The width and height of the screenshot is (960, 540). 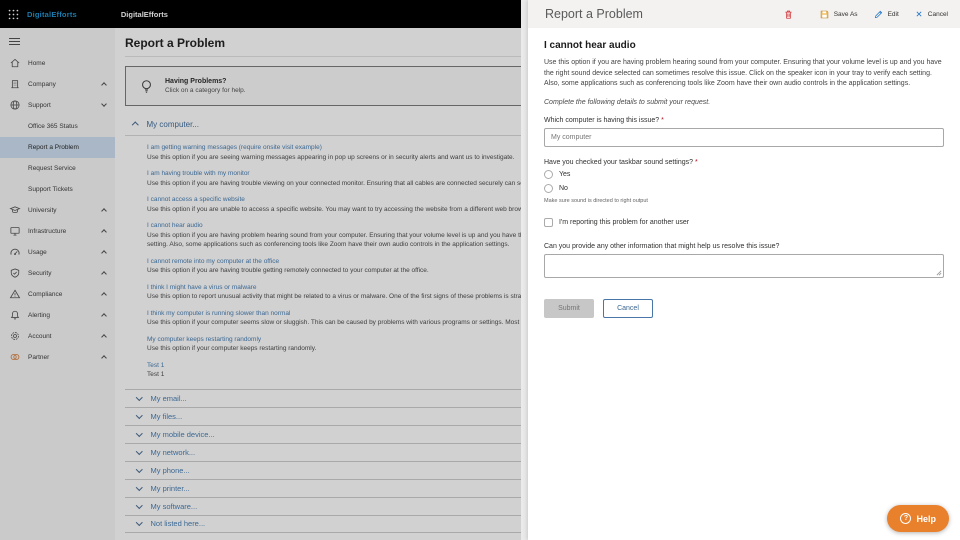 What do you see at coordinates (919, 14) in the screenshot?
I see `close-icon` at bounding box center [919, 14].